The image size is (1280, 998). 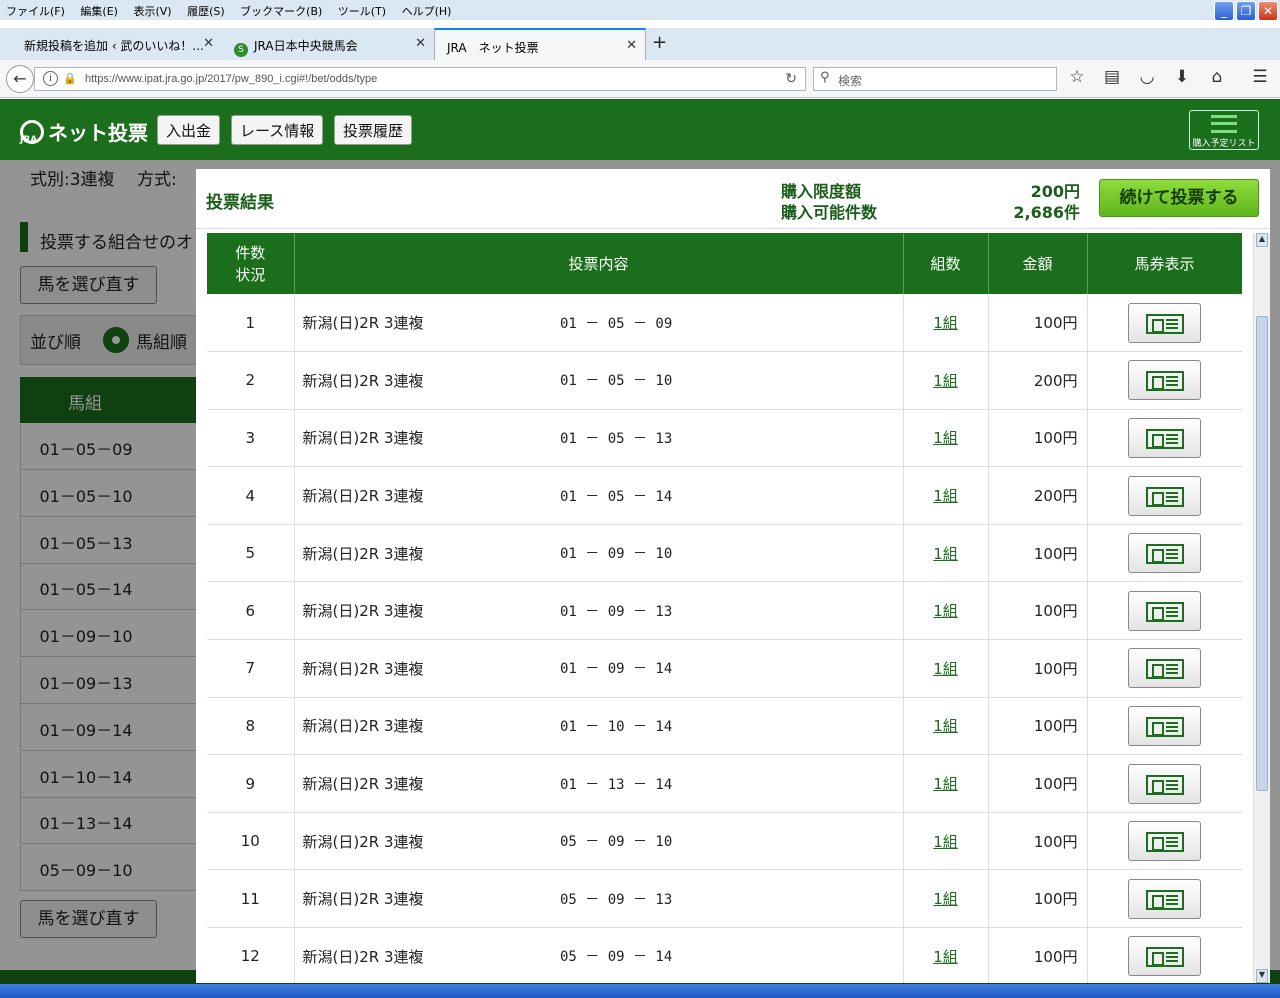 What do you see at coordinates (152, 9) in the screenshot?
I see `menu-view: 表示(V)` at bounding box center [152, 9].